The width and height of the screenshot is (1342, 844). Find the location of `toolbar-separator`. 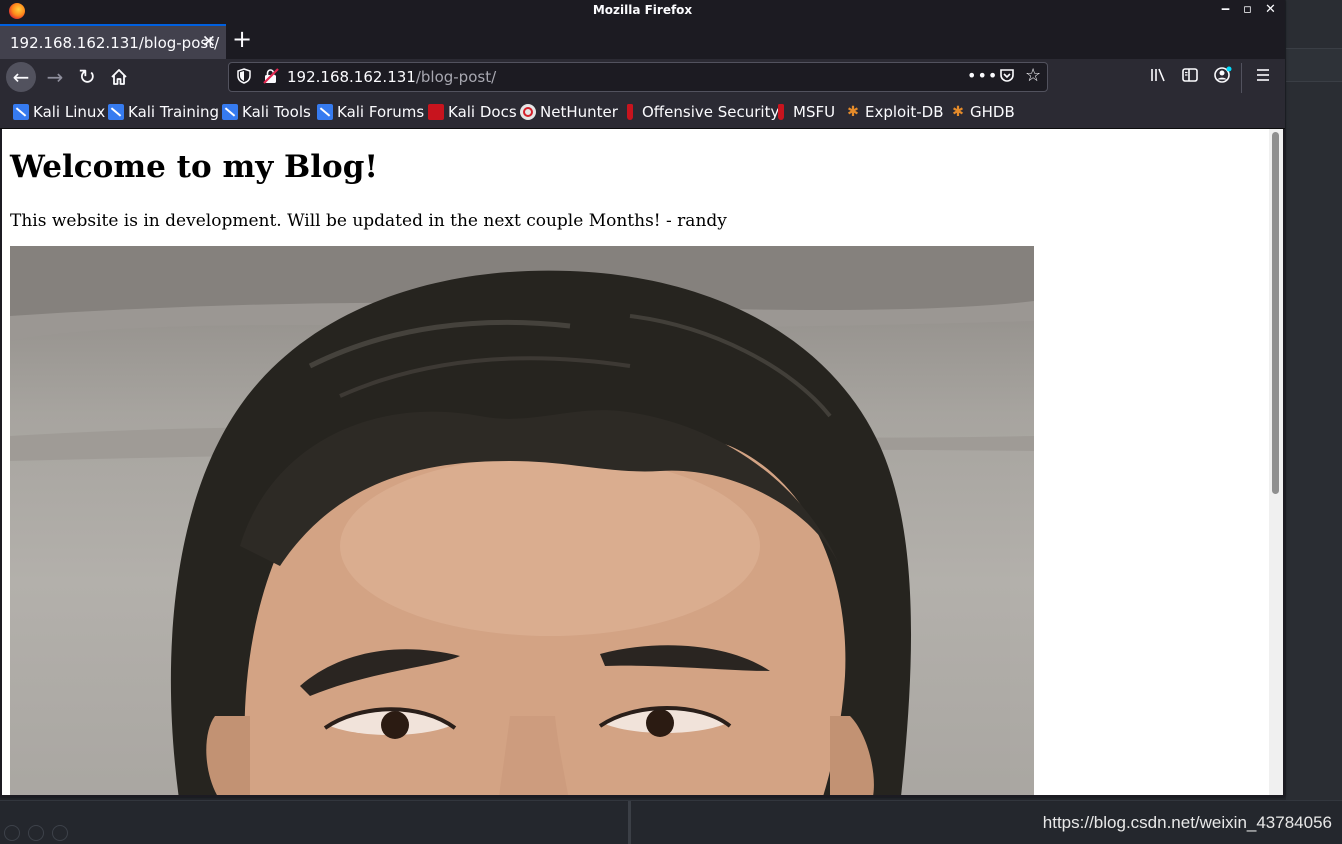

toolbar-separator is located at coordinates (1241, 78).